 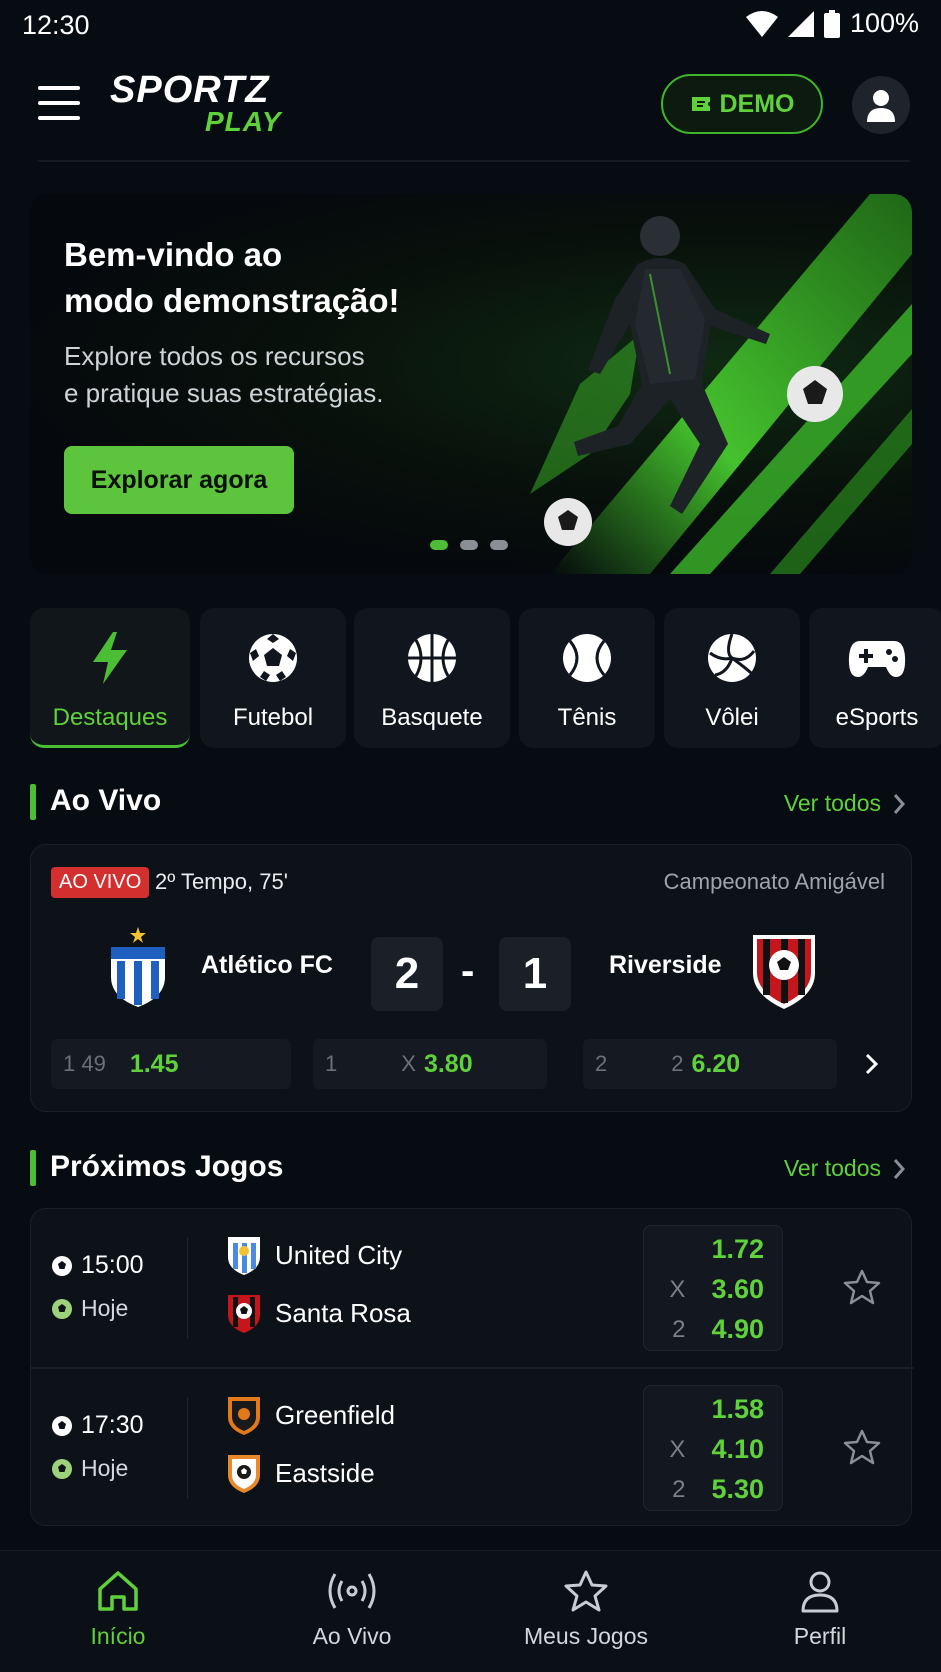 I want to click on demo-button: DEMO, so click(x=742, y=104).